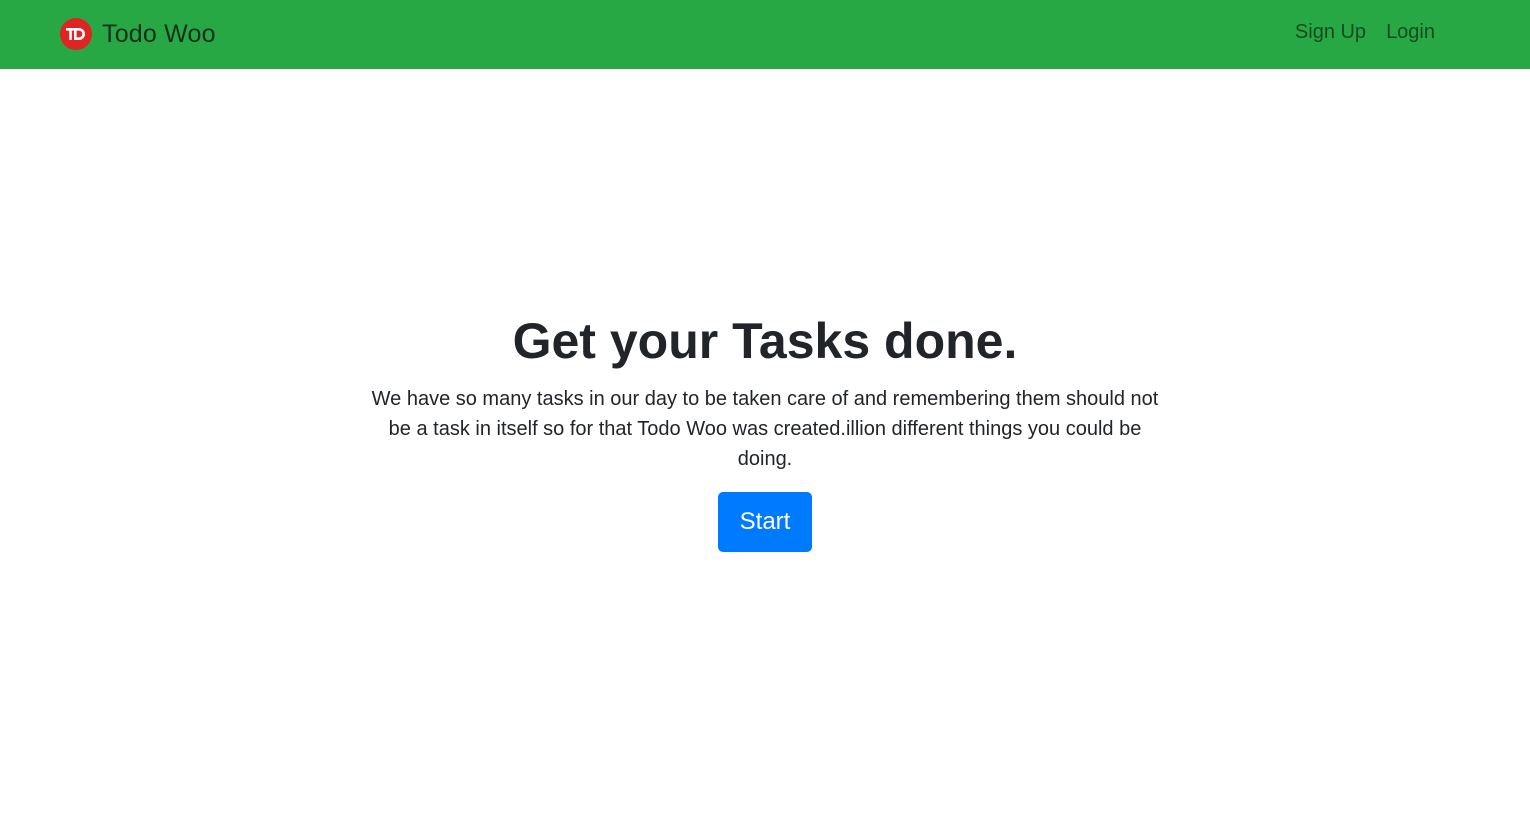  I want to click on brand-name: Todo Woo, so click(159, 33).